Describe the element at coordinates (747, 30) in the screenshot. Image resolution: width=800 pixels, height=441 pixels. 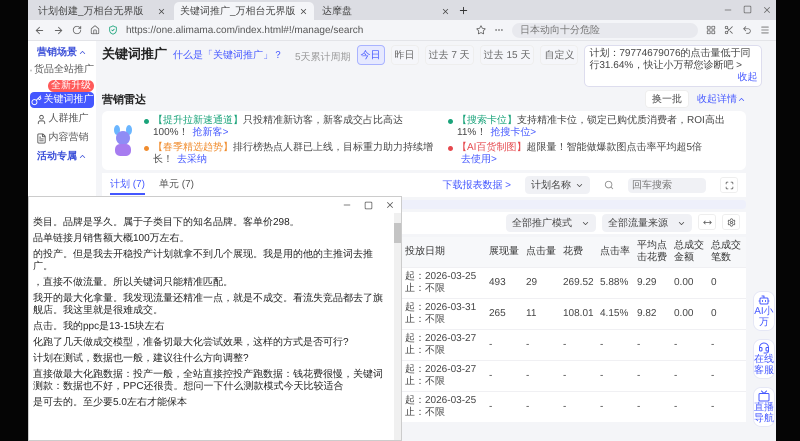
I see `undo-icon` at that location.